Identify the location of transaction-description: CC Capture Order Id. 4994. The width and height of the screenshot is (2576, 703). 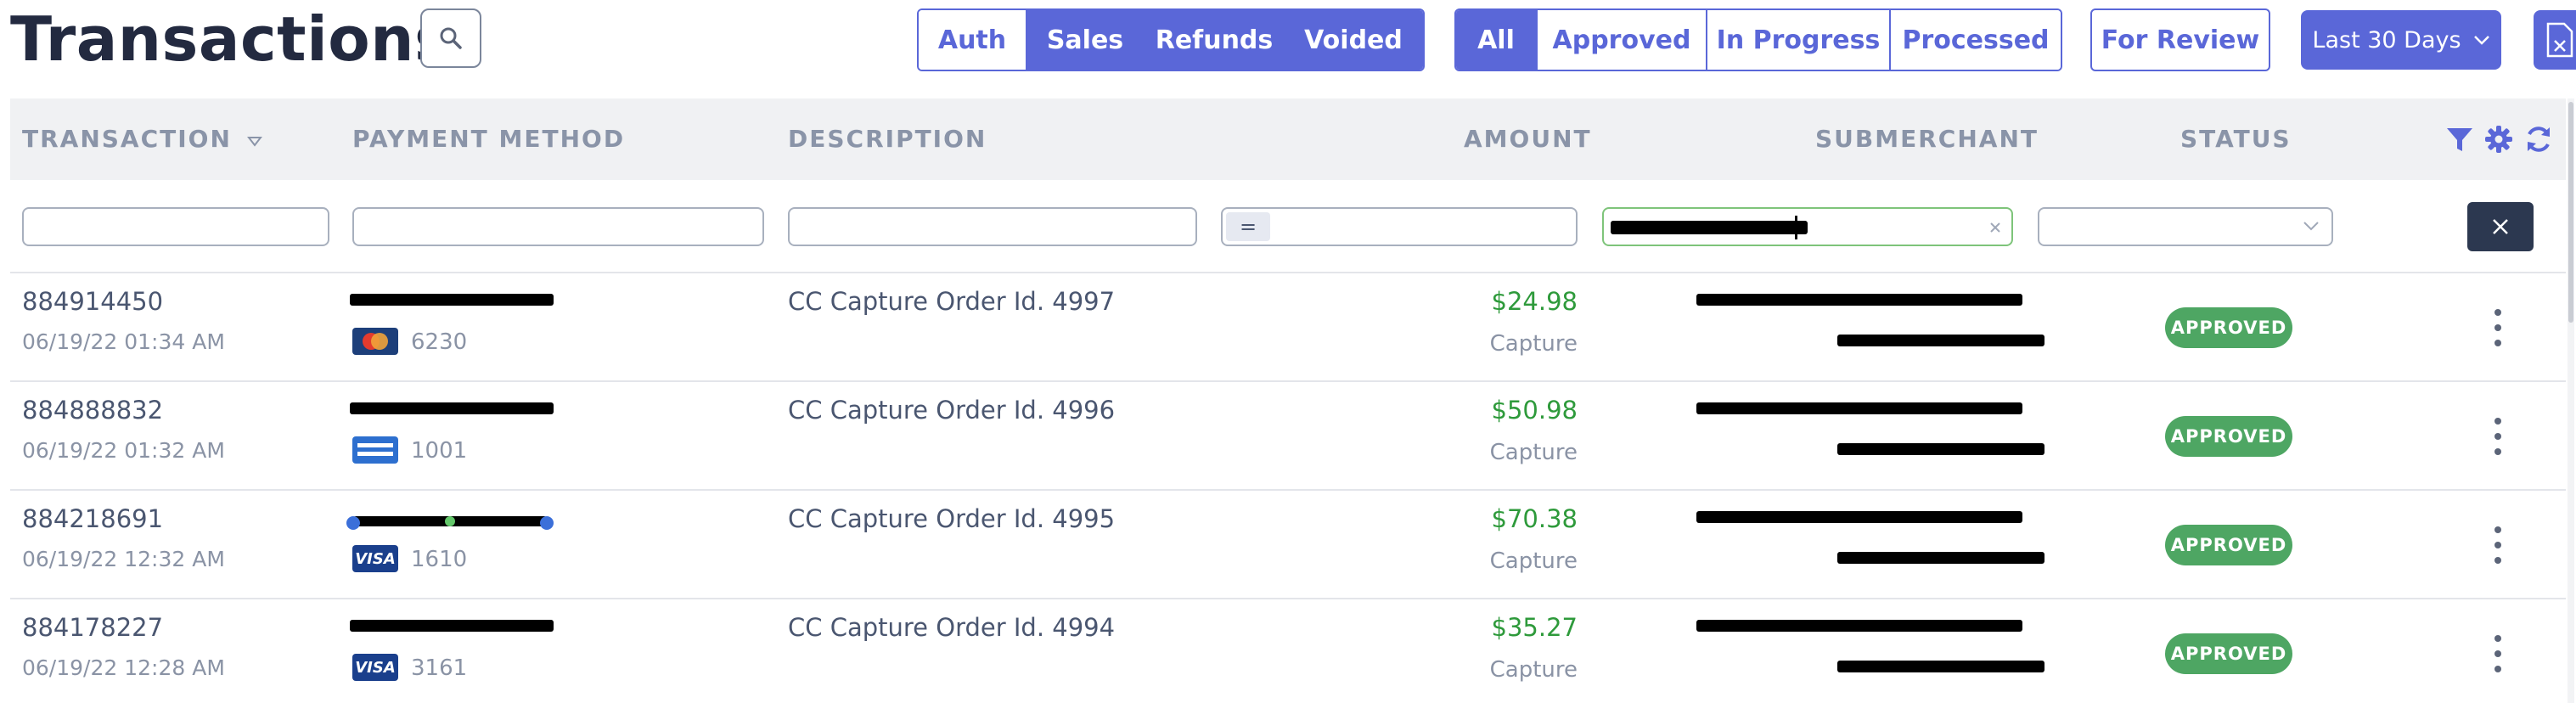
(952, 627).